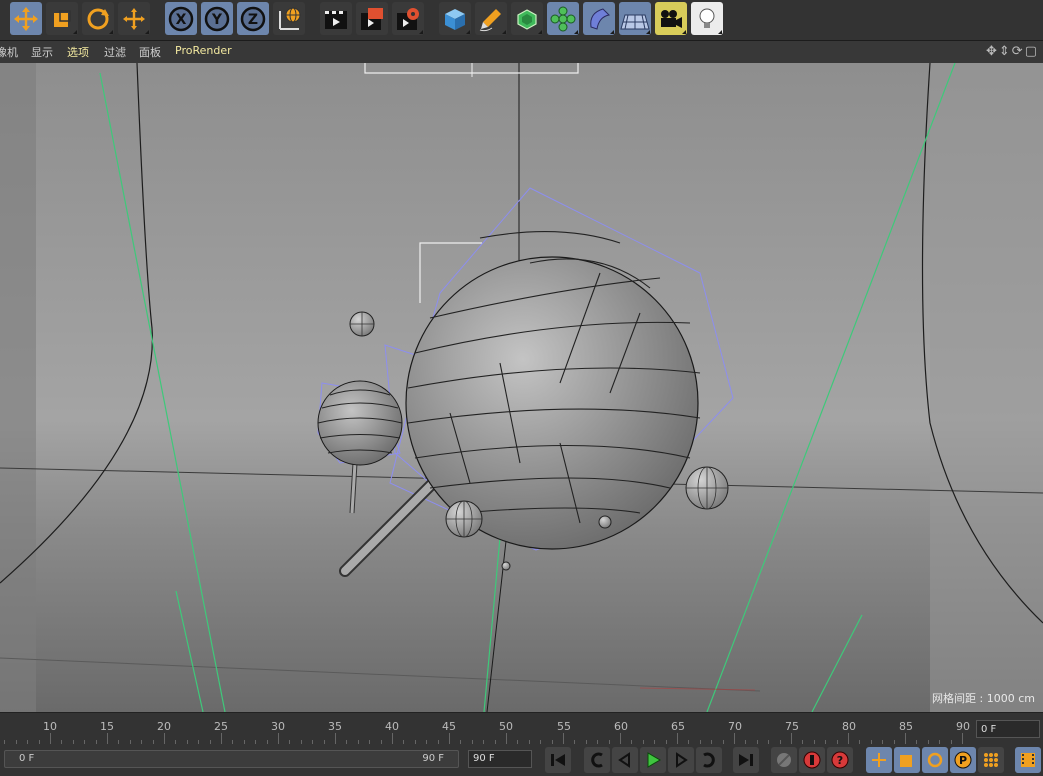  I want to click on grid-spacing-label: 网格间距 : 1000 cm, so click(983, 698).